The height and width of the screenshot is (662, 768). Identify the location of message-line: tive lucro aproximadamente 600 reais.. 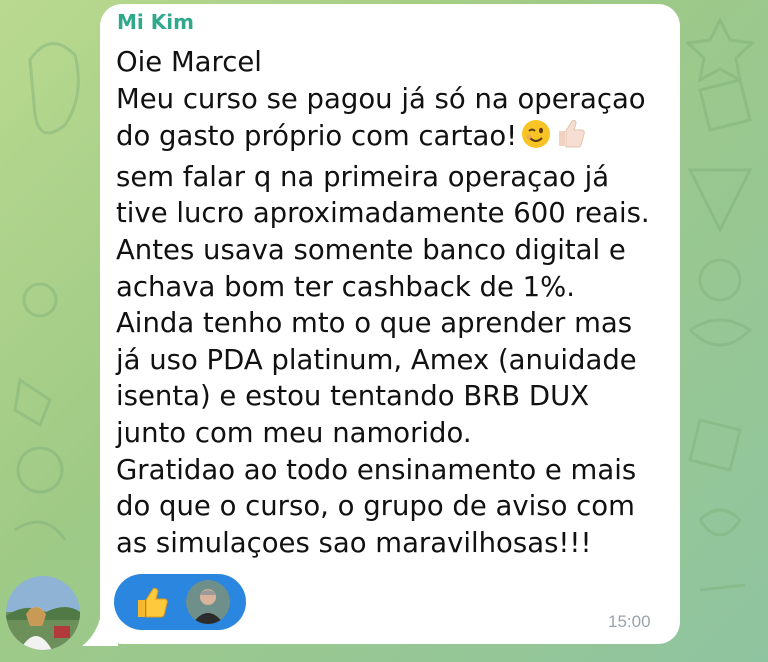
(383, 213).